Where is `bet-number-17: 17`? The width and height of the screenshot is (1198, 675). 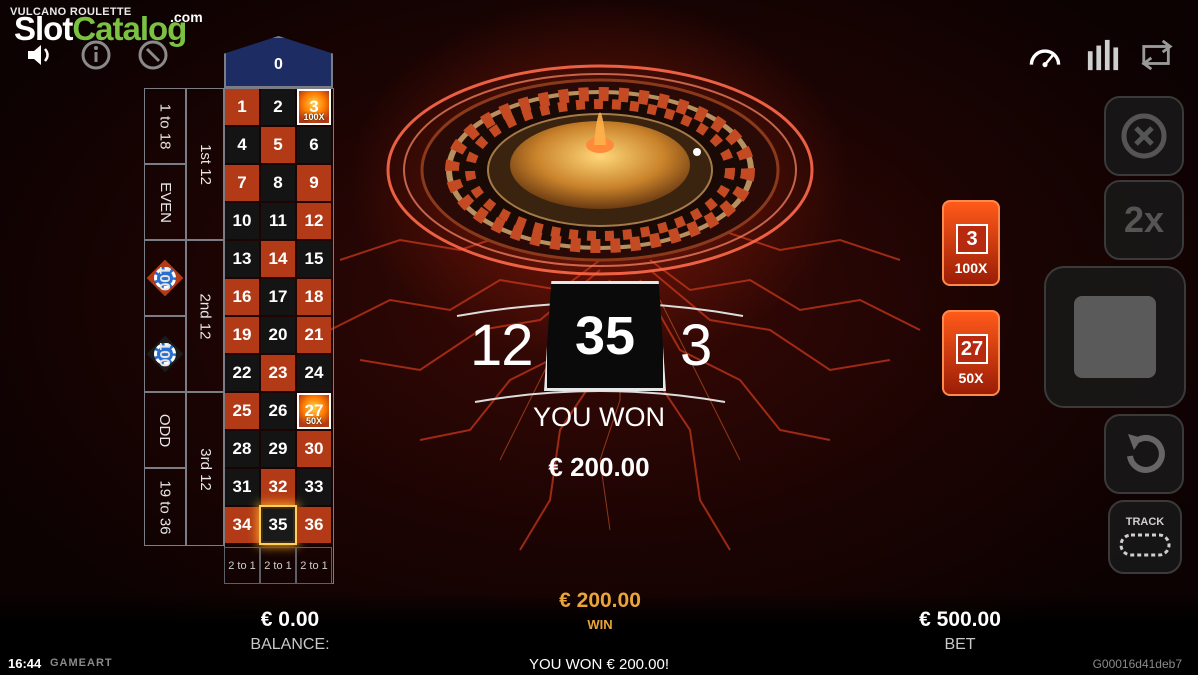 bet-number-17: 17 is located at coordinates (278, 297).